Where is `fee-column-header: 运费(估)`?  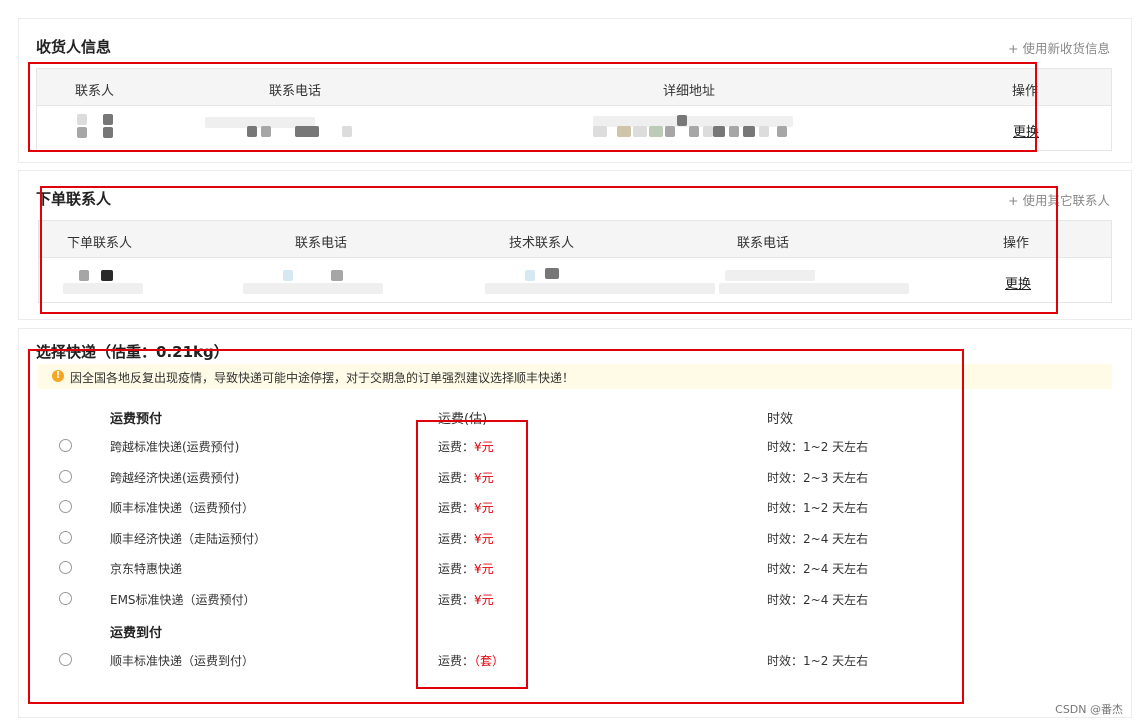
fee-column-header: 运费(估) is located at coordinates (463, 419).